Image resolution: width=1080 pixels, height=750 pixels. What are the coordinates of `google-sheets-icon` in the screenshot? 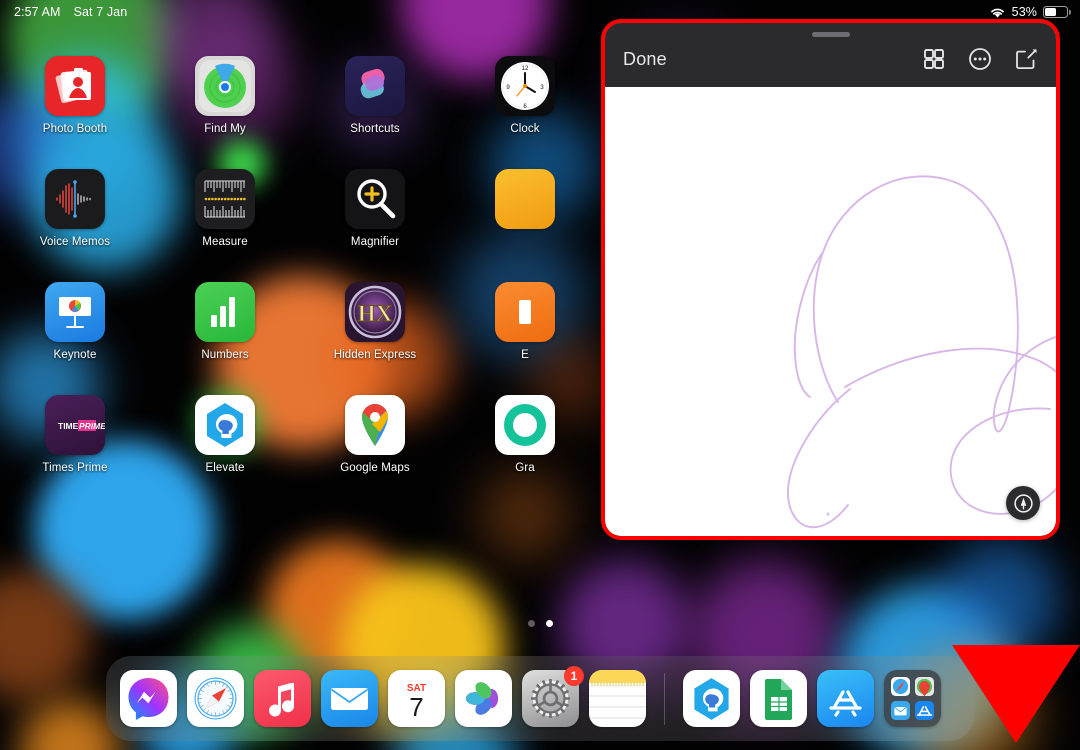 It's located at (778, 698).